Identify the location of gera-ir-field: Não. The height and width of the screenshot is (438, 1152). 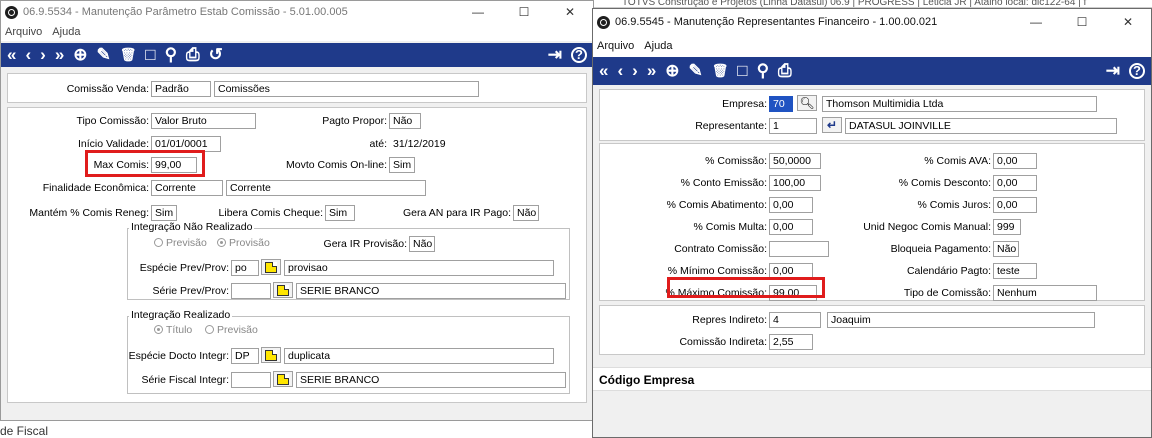
(422, 244).